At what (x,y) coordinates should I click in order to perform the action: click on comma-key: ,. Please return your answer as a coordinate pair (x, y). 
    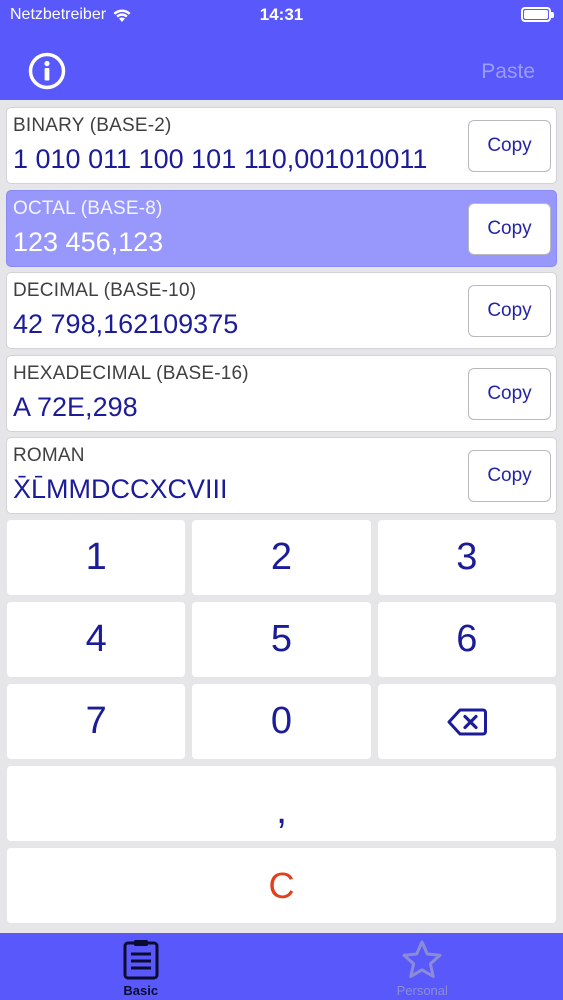
    Looking at the image, I should click on (281, 803).